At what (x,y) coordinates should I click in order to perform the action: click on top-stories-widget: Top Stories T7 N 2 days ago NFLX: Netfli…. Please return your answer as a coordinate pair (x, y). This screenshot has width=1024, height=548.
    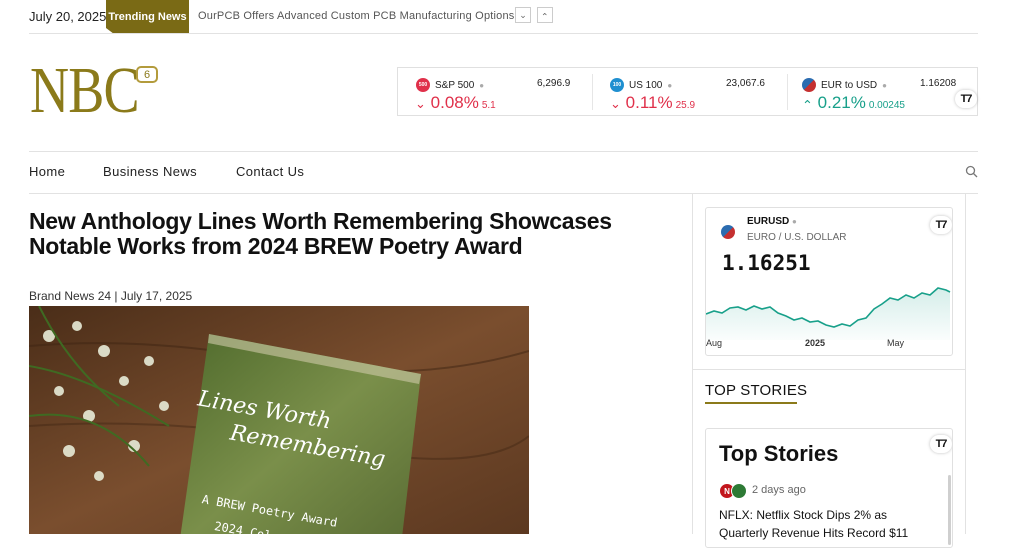
    Looking at the image, I should click on (829, 488).